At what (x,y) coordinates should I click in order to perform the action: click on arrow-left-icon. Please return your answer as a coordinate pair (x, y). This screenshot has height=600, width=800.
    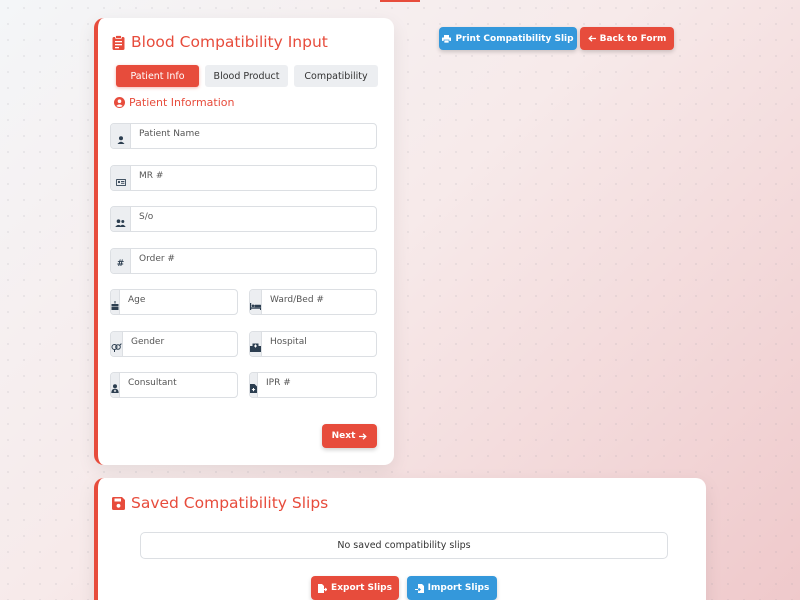
    Looking at the image, I should click on (591, 38).